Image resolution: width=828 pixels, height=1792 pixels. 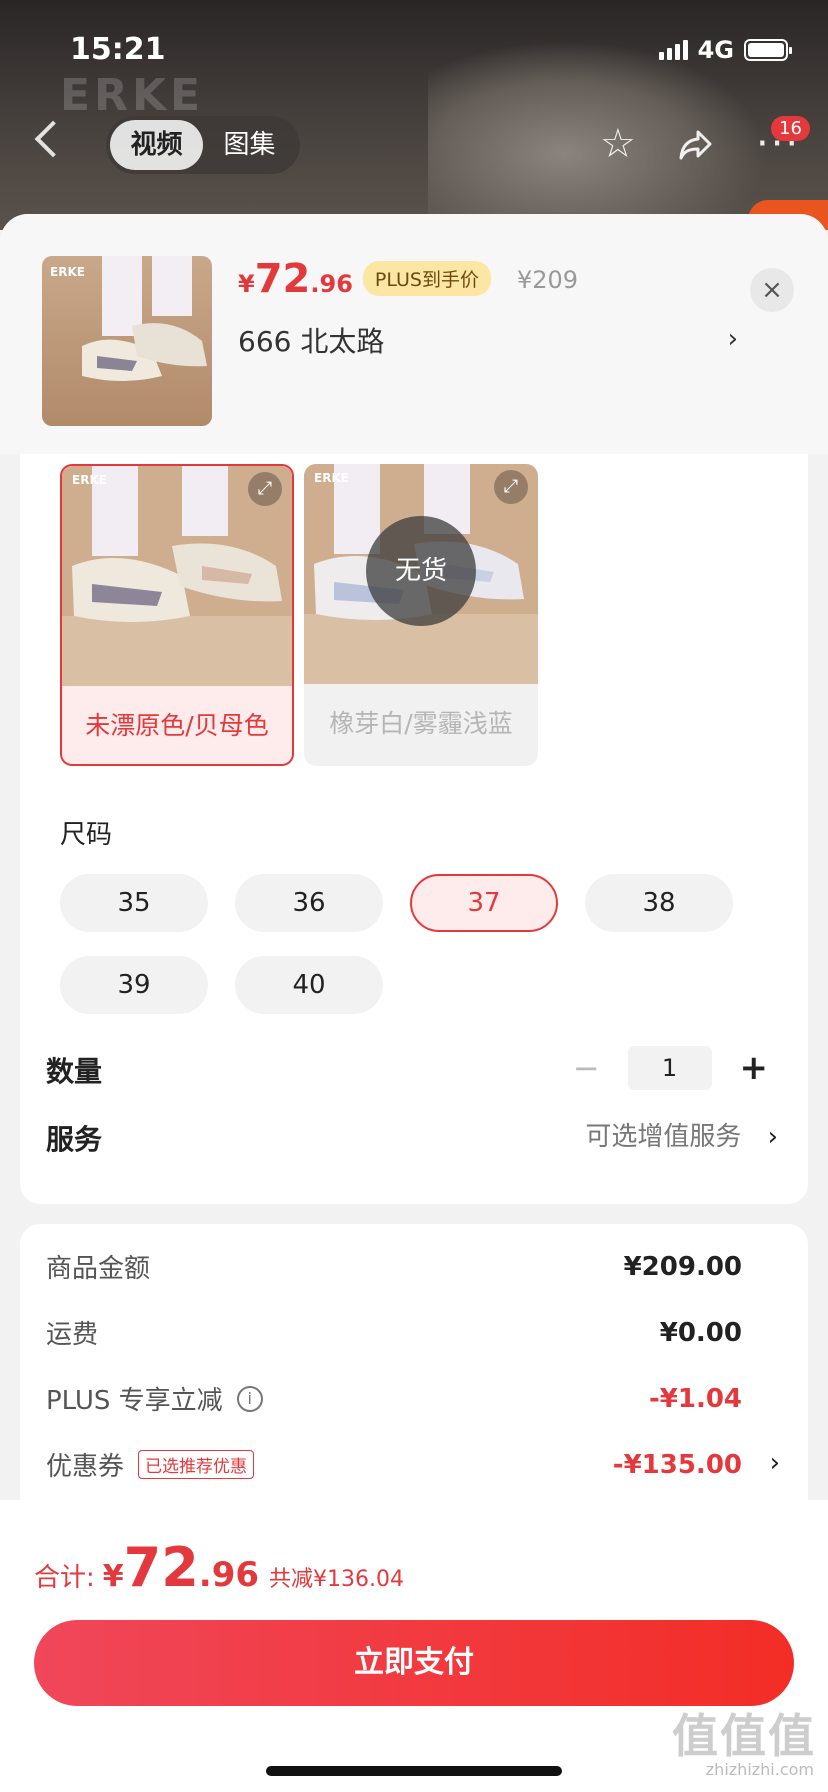 I want to click on color-option-label: 未漂原色/贝母色, so click(x=177, y=725).